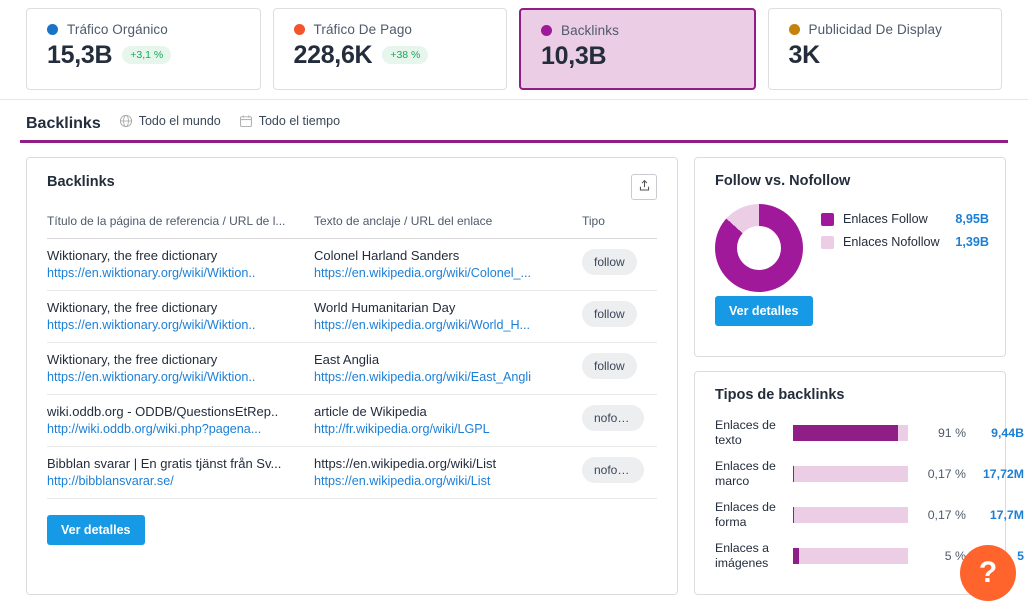 The image size is (1028, 611). What do you see at coordinates (352, 530) in the screenshot?
I see `table-footer: Ver detalles` at bounding box center [352, 530].